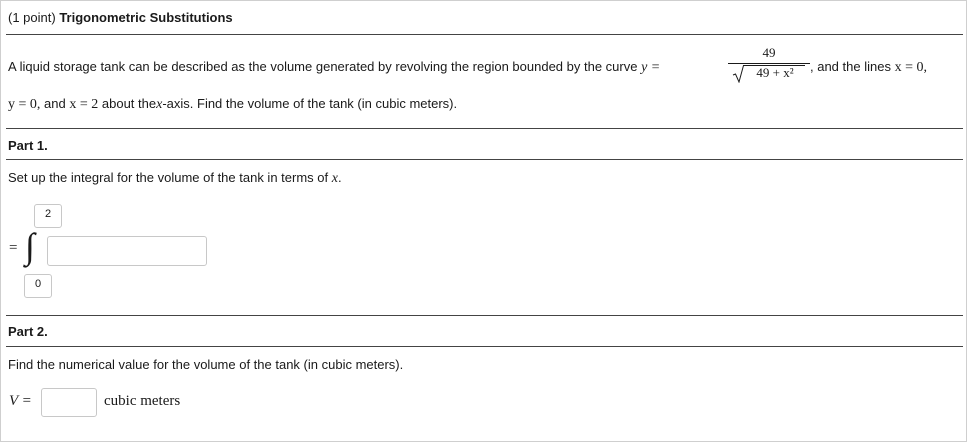 This screenshot has width=967, height=442. I want to click on integral-equals: =, so click(13, 248).